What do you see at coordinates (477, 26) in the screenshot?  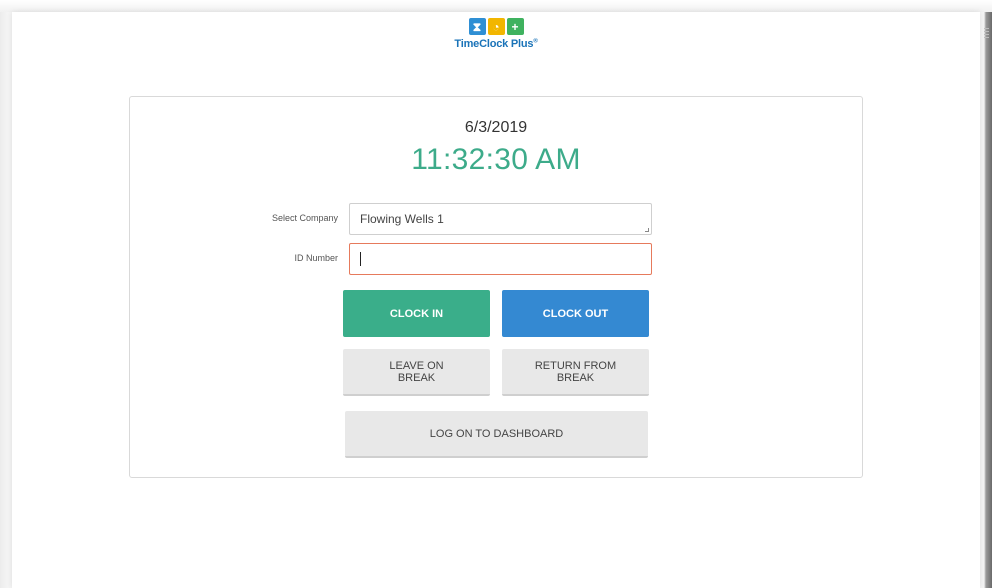 I see `hourglass-icon: ⧗` at bounding box center [477, 26].